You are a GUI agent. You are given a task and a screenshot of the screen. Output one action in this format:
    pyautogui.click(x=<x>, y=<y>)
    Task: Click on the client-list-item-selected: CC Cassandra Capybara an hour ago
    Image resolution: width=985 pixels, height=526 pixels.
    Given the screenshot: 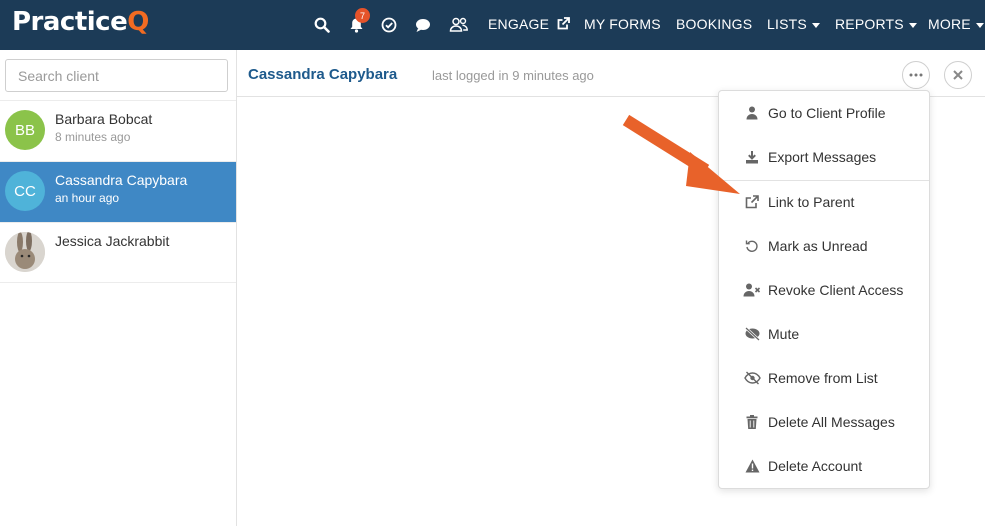 What is the action you would take?
    pyautogui.click(x=118, y=191)
    